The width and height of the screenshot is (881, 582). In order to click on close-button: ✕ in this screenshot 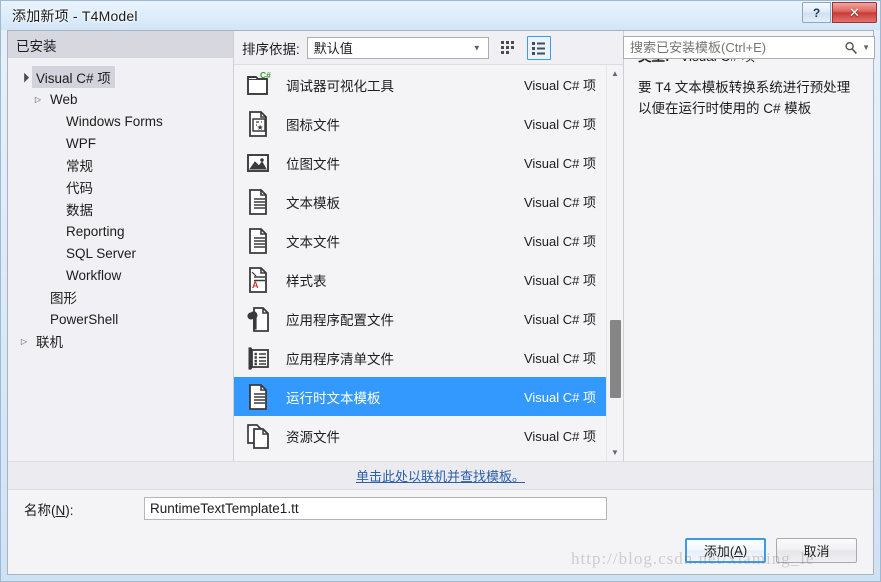, I will do `click(854, 12)`.